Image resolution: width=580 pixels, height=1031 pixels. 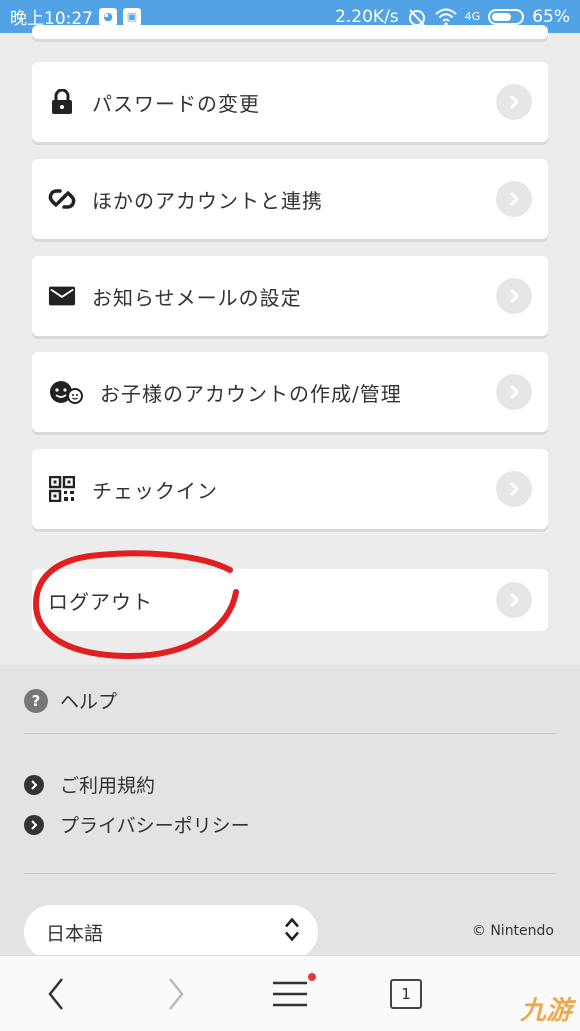 I want to click on menu-item-check-in: チェックイン, so click(x=290, y=489).